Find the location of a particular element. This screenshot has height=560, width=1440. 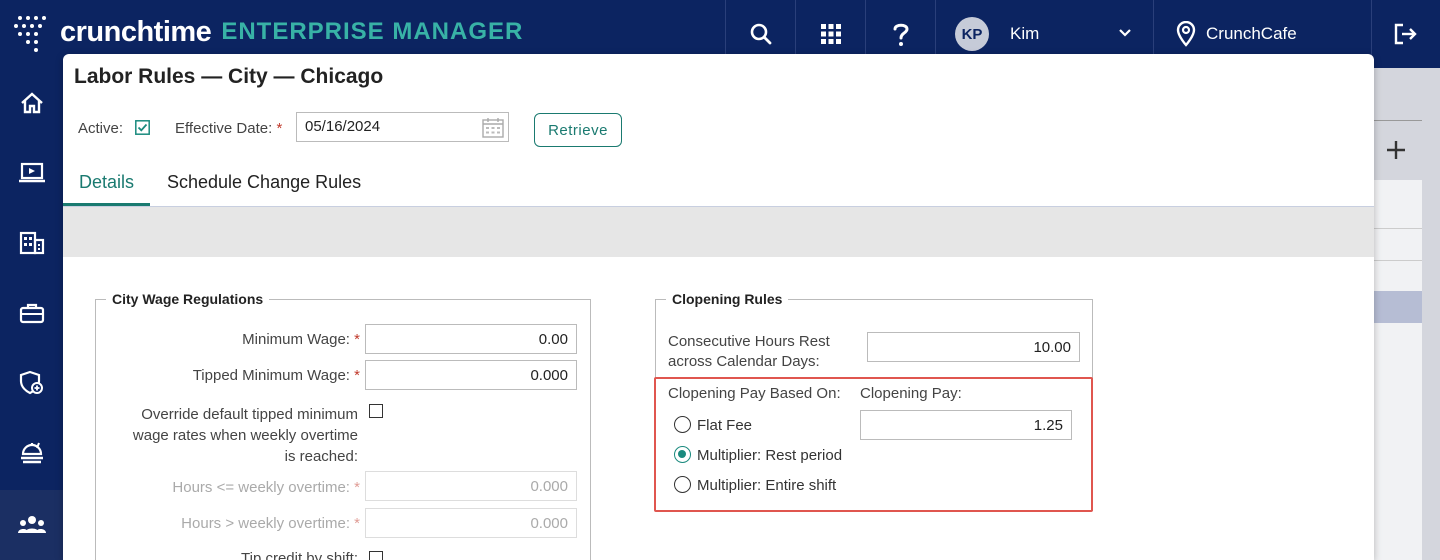

avatar: KP is located at coordinates (972, 34).